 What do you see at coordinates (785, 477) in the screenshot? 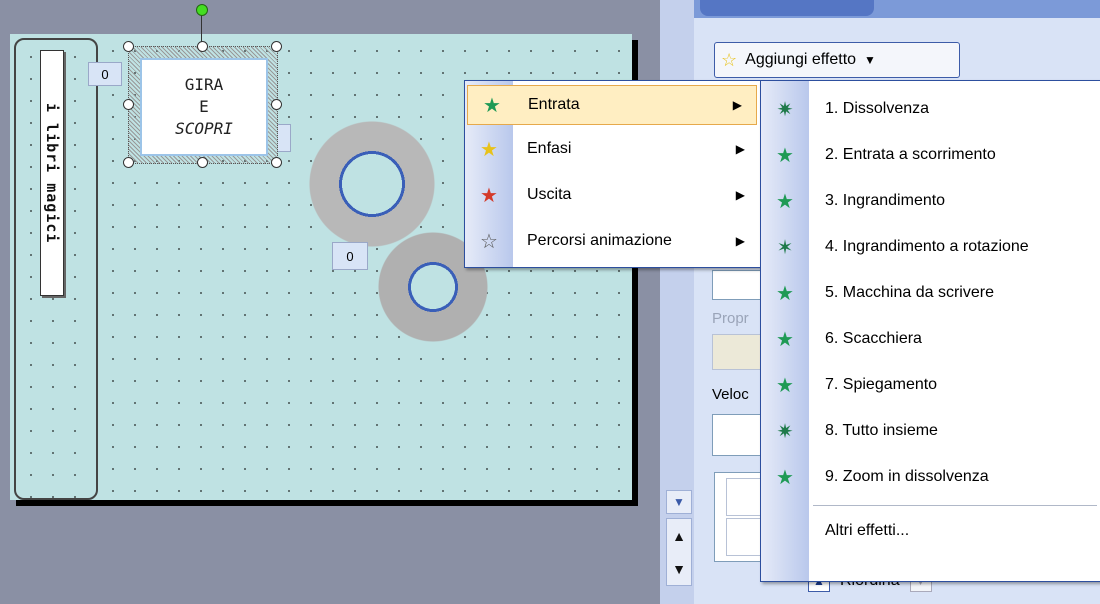
I see `zoom-dissolve-effect-icon: ★` at bounding box center [785, 477].